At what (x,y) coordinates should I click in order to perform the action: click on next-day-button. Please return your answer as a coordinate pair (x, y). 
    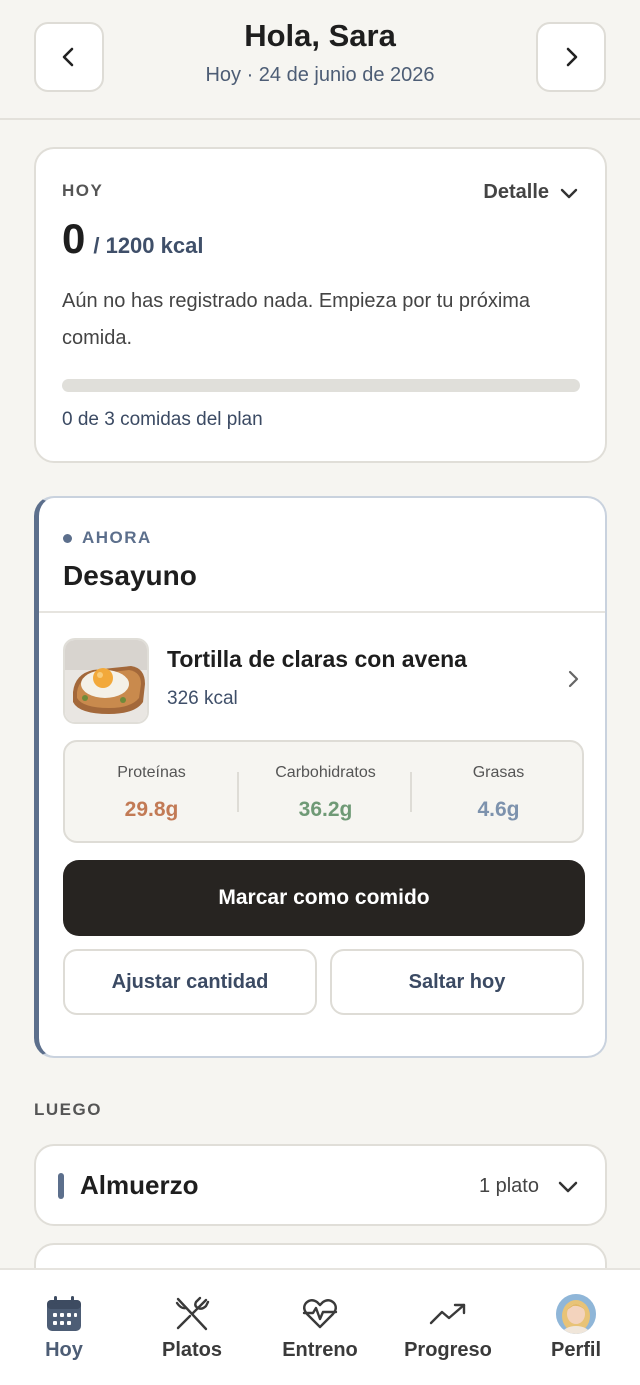
    Looking at the image, I should click on (571, 57).